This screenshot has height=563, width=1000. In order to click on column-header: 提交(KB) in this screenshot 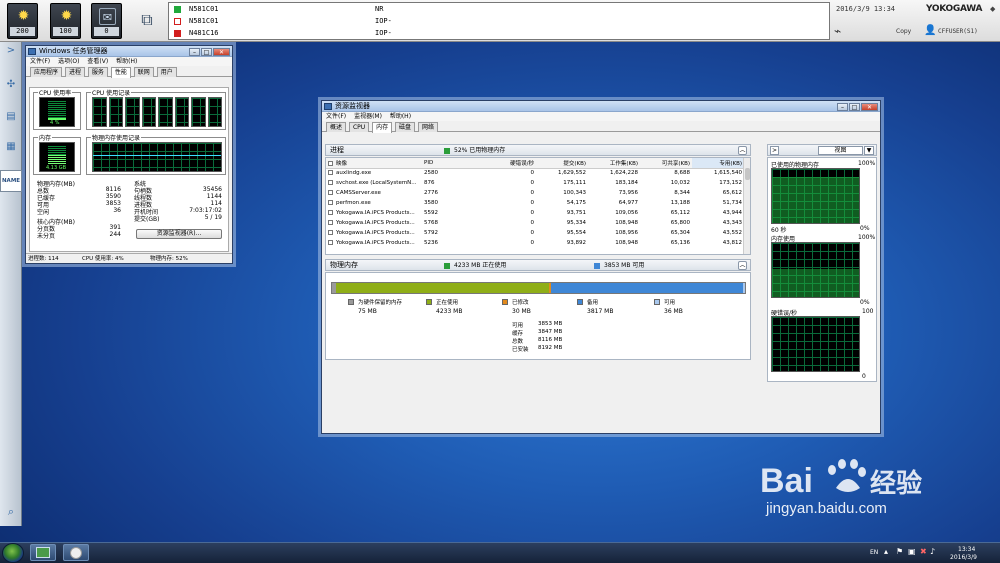, I will do `click(562, 163)`.